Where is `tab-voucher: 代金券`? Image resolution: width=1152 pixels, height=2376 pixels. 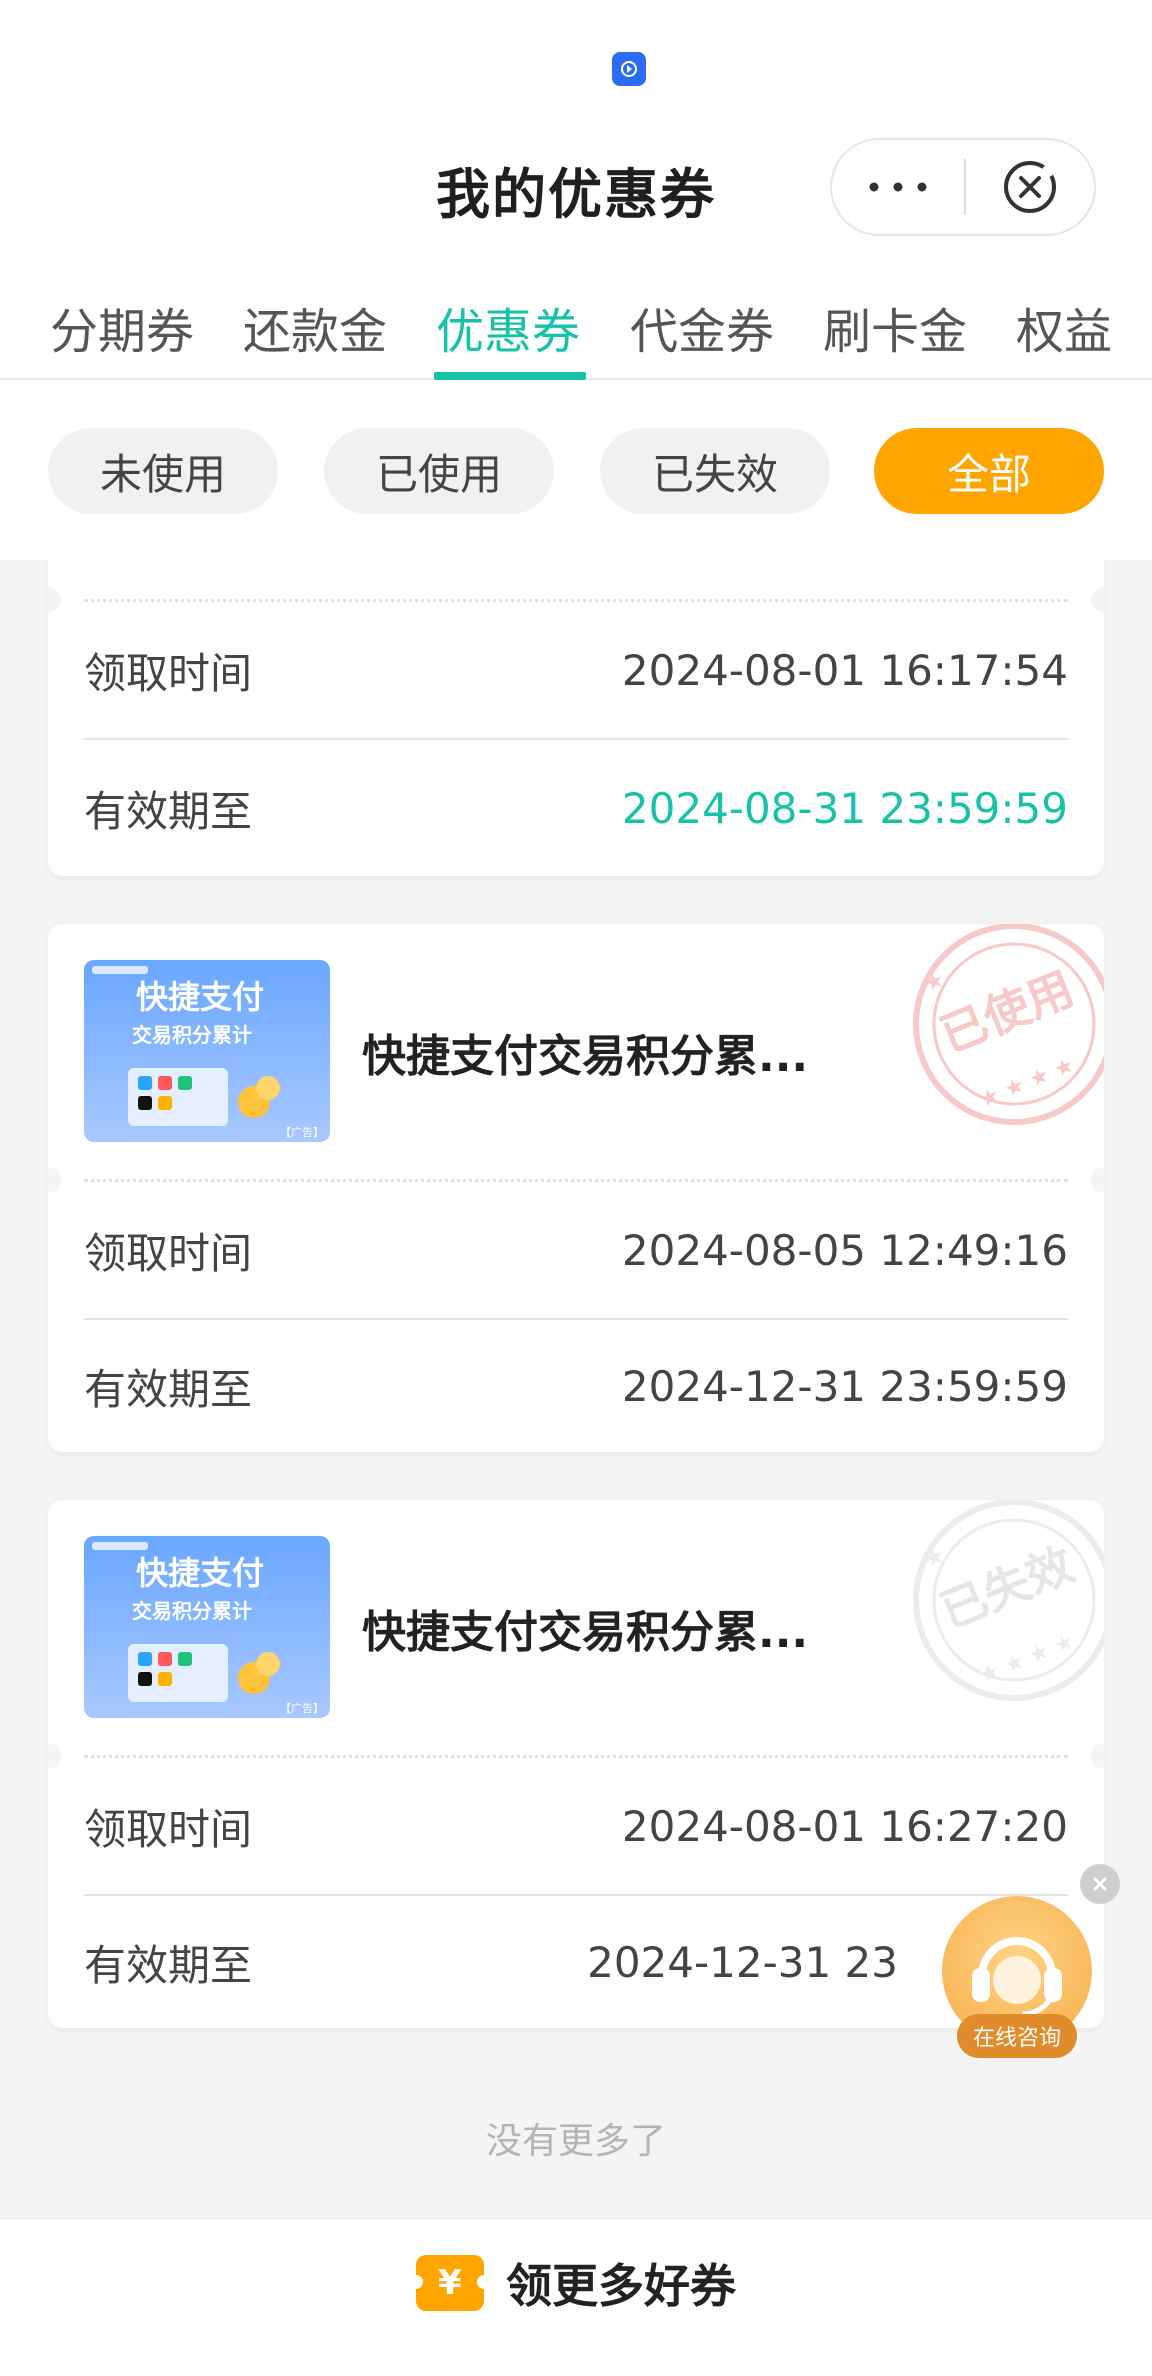
tab-voucher: 代金券 is located at coordinates (702, 327).